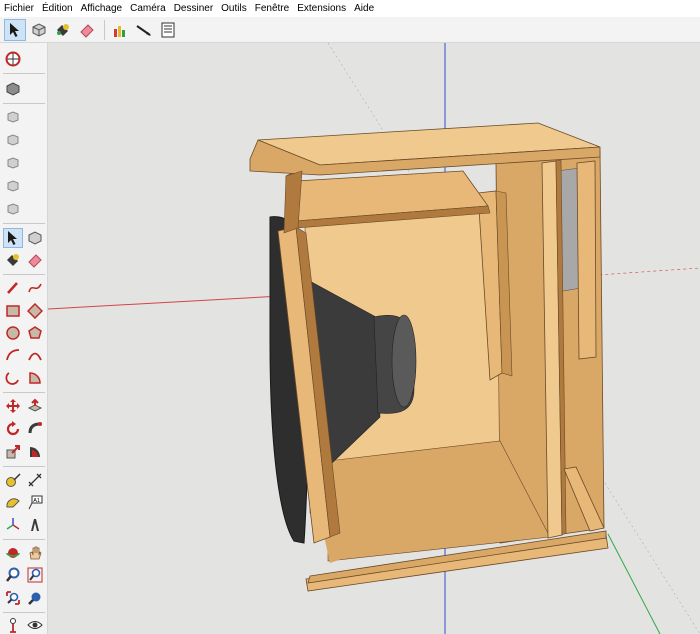 The width and height of the screenshot is (700, 634). I want to click on rotated-rectangle-icon, so click(35, 311).